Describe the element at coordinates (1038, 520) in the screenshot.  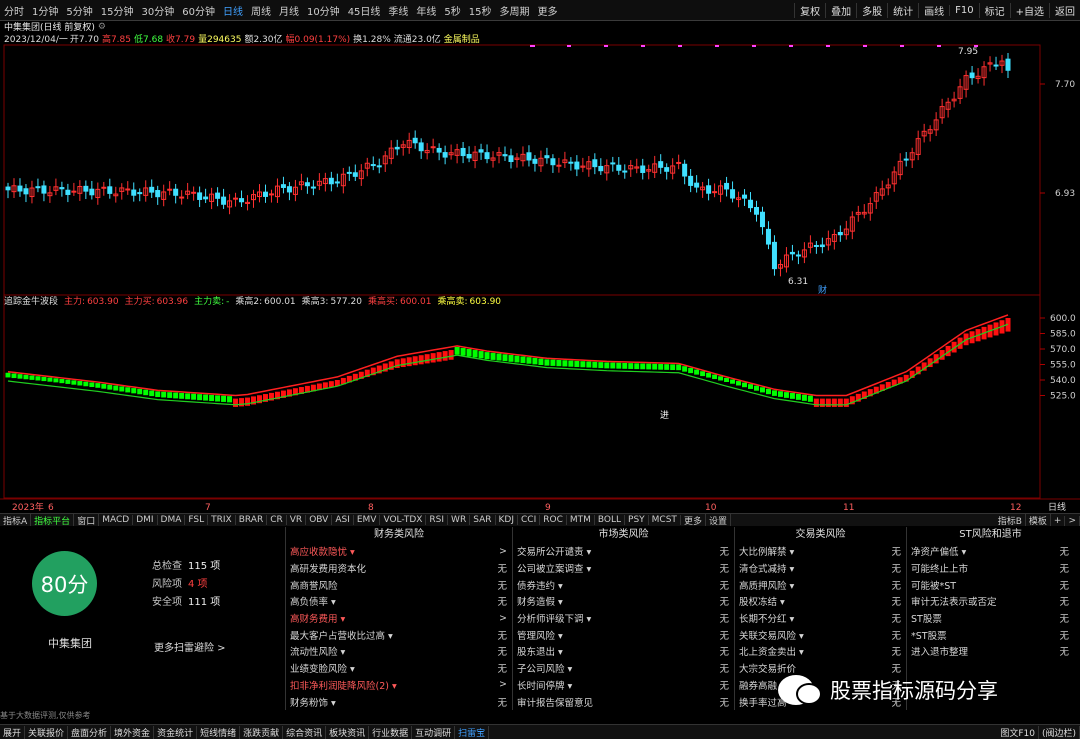
I see `tabs-right-1: 模板` at that location.